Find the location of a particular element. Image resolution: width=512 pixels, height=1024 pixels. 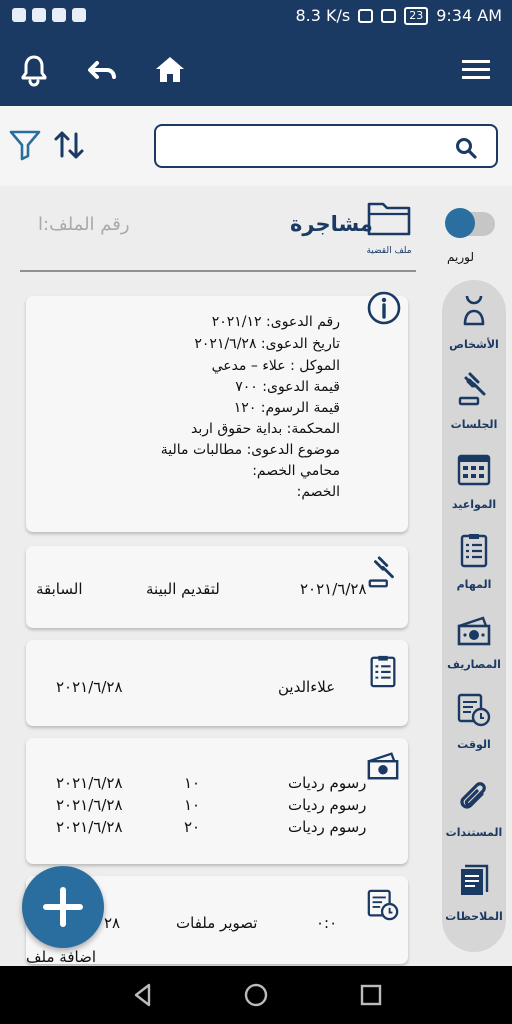

note-icon is located at coordinates (475, 879).